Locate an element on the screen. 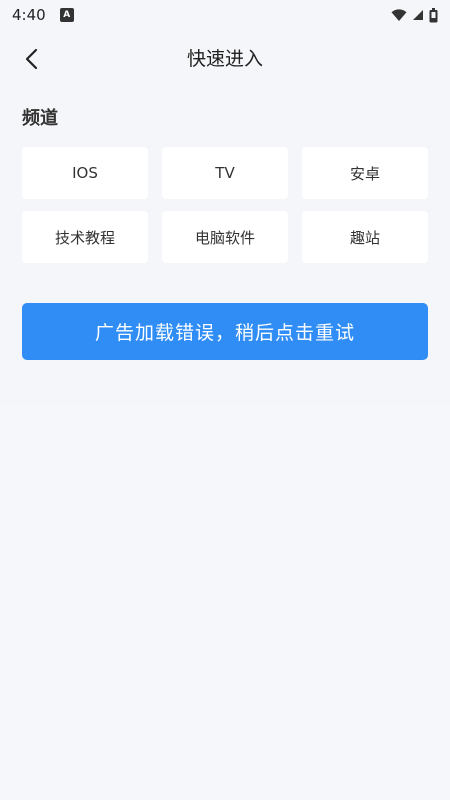 The image size is (450, 800). status-bar: 4:40 A is located at coordinates (225, 15).